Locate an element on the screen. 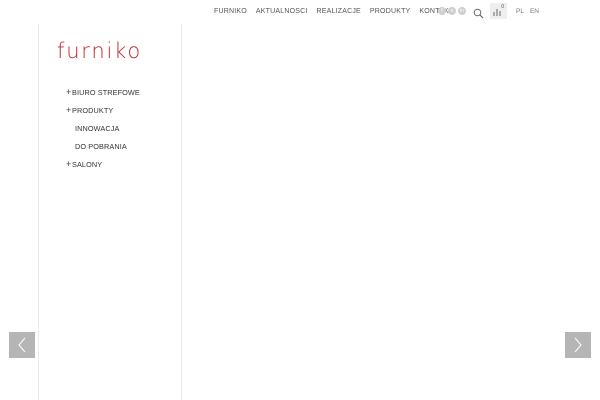  nav-link-produkty: PRODUKTY is located at coordinates (390, 12).